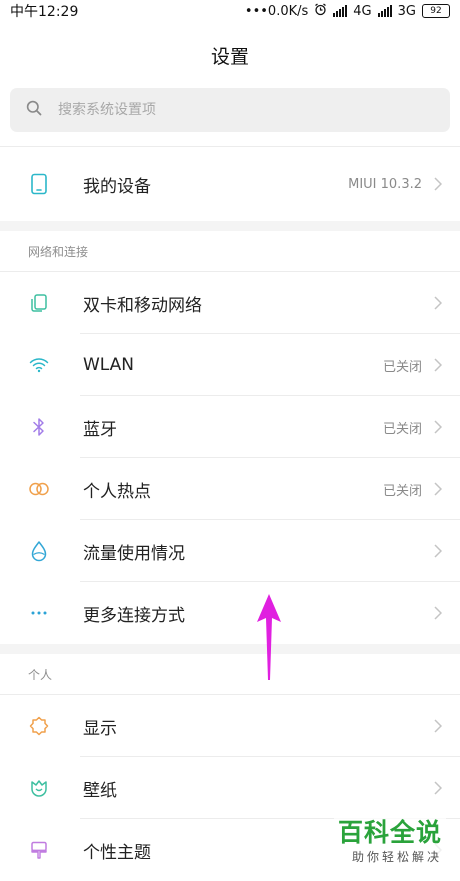  Describe the element at coordinates (389, 832) in the screenshot. I see `watermark-title: 百科全说` at that location.